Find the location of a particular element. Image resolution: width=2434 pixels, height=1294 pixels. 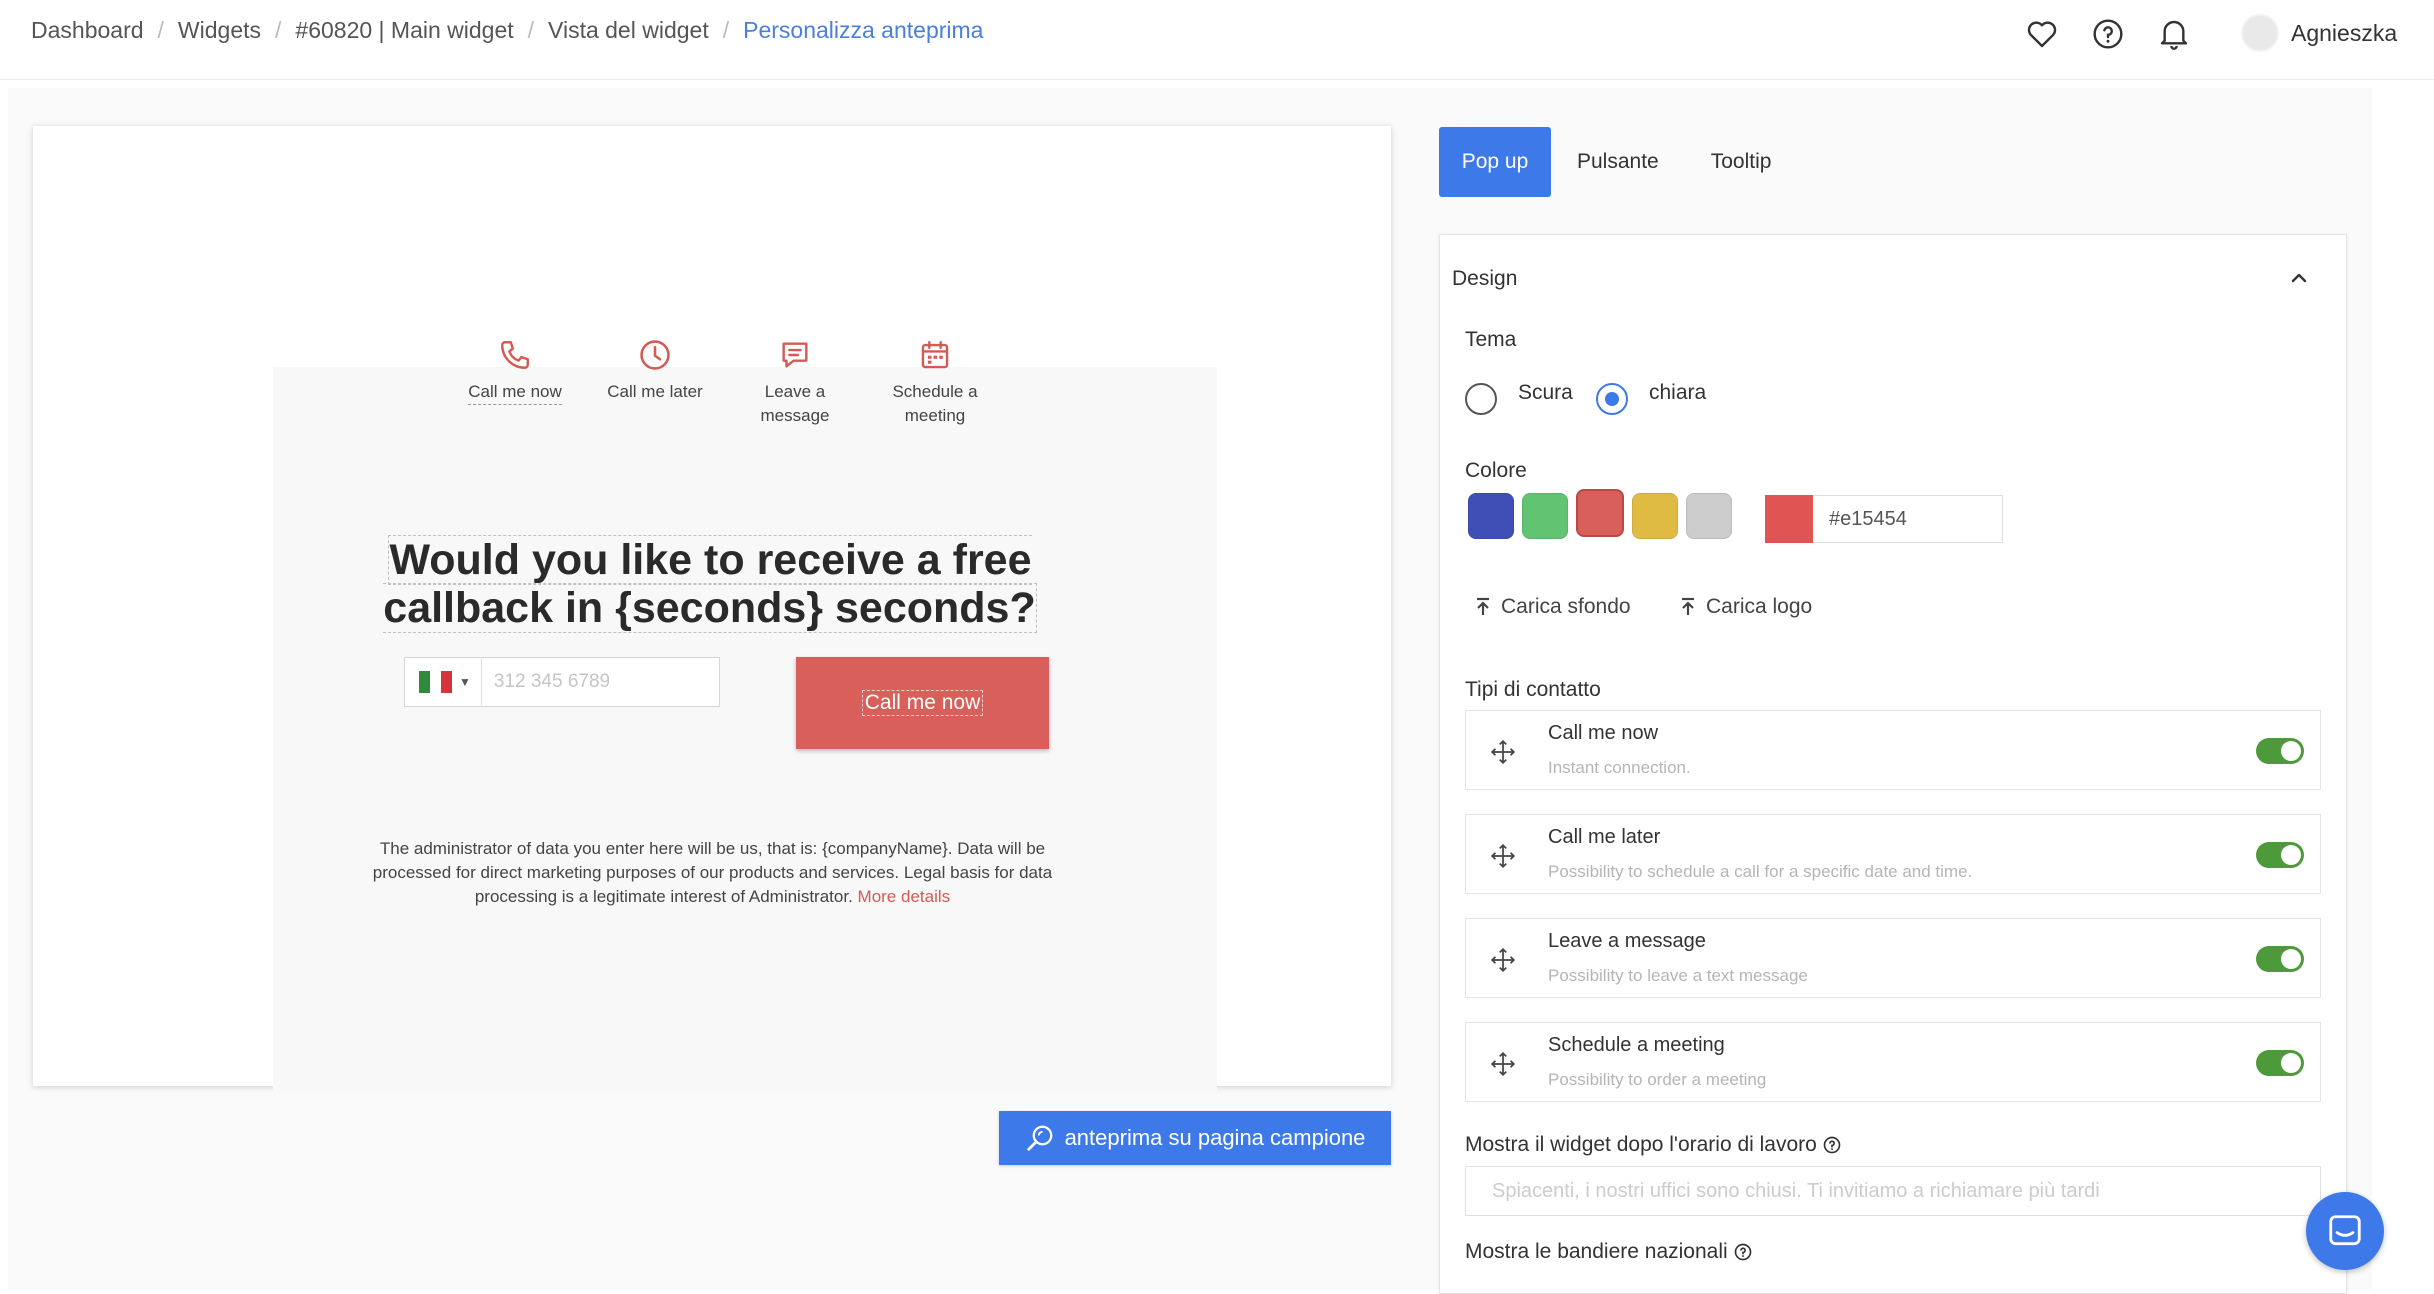

contact-type-title: Call me now is located at coordinates (1603, 733).